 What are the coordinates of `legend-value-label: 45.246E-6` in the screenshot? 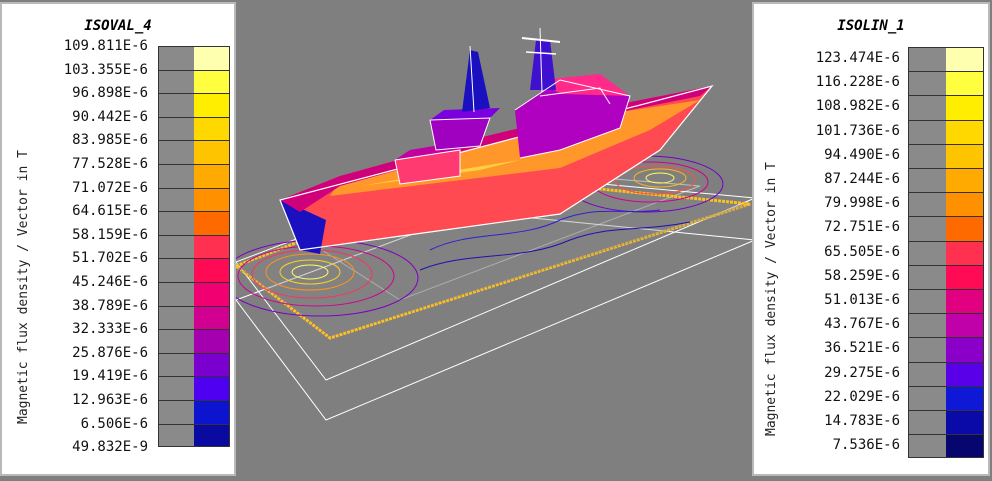 It's located at (110, 282).